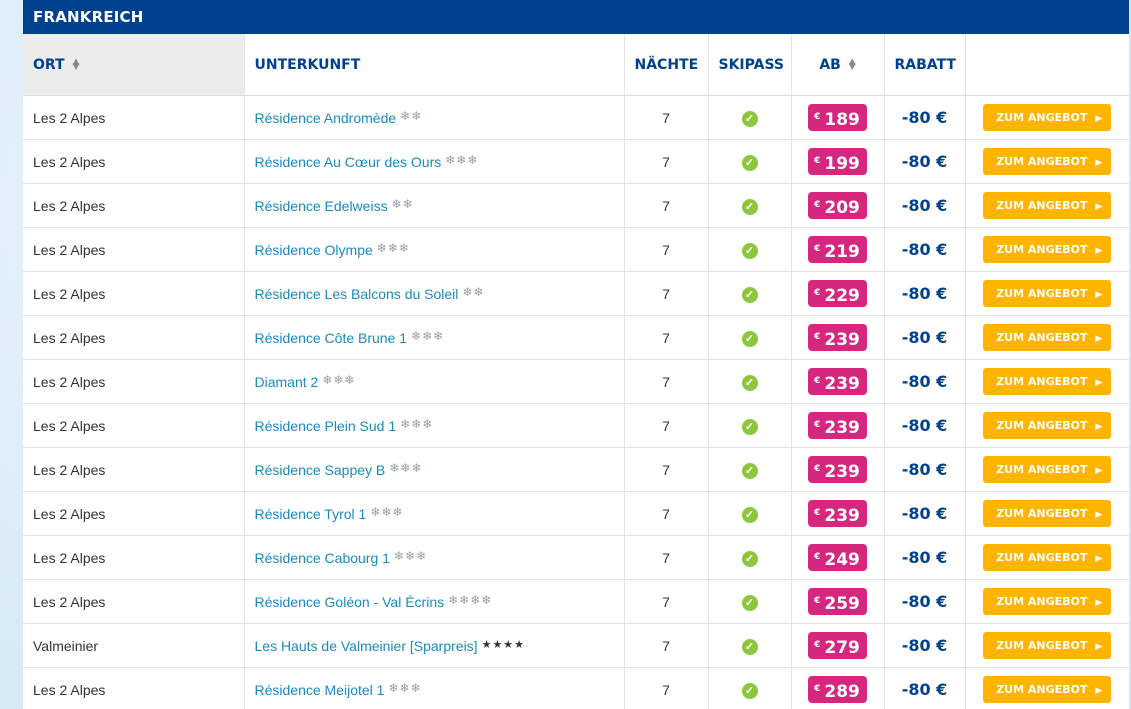 Image resolution: width=1131 pixels, height=709 pixels. What do you see at coordinates (322, 558) in the screenshot?
I see `accommodation-link: Résidence Cabourg 1` at bounding box center [322, 558].